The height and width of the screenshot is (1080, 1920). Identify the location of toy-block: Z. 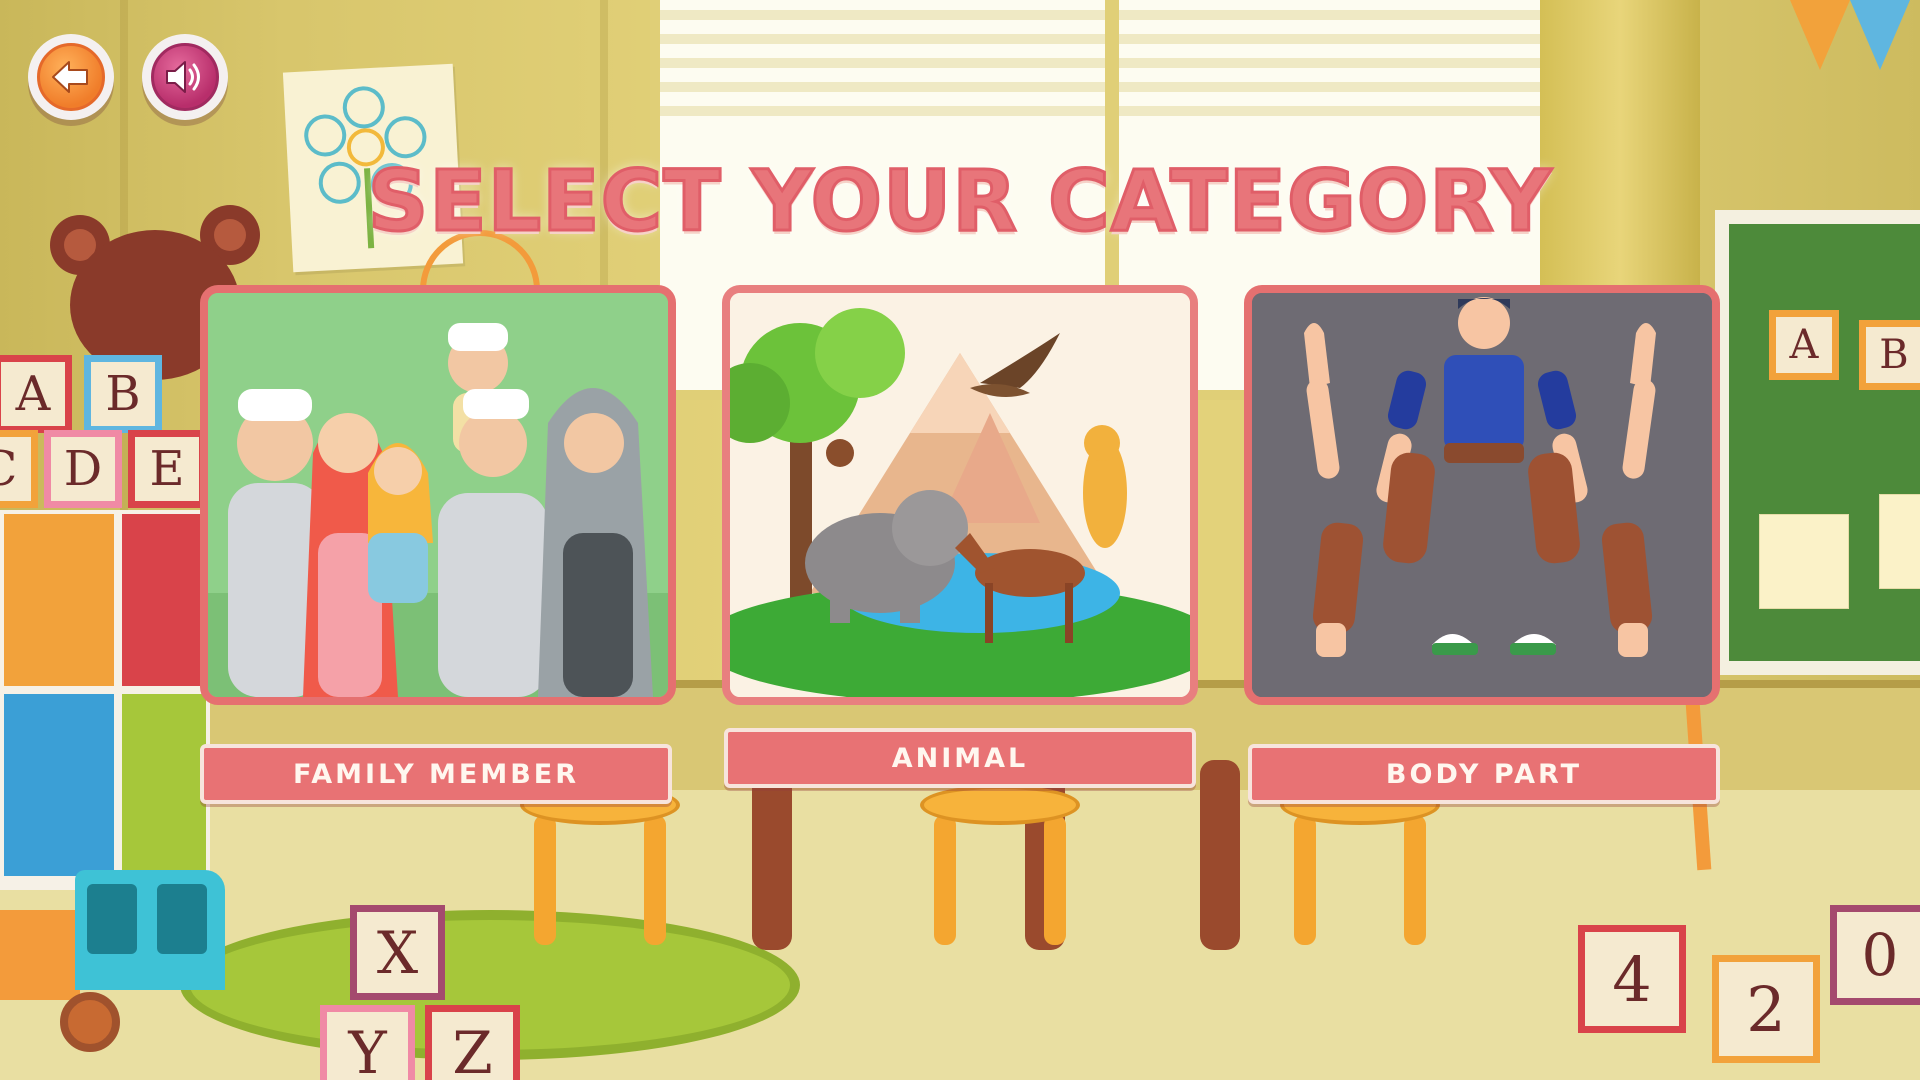
(472, 1042).